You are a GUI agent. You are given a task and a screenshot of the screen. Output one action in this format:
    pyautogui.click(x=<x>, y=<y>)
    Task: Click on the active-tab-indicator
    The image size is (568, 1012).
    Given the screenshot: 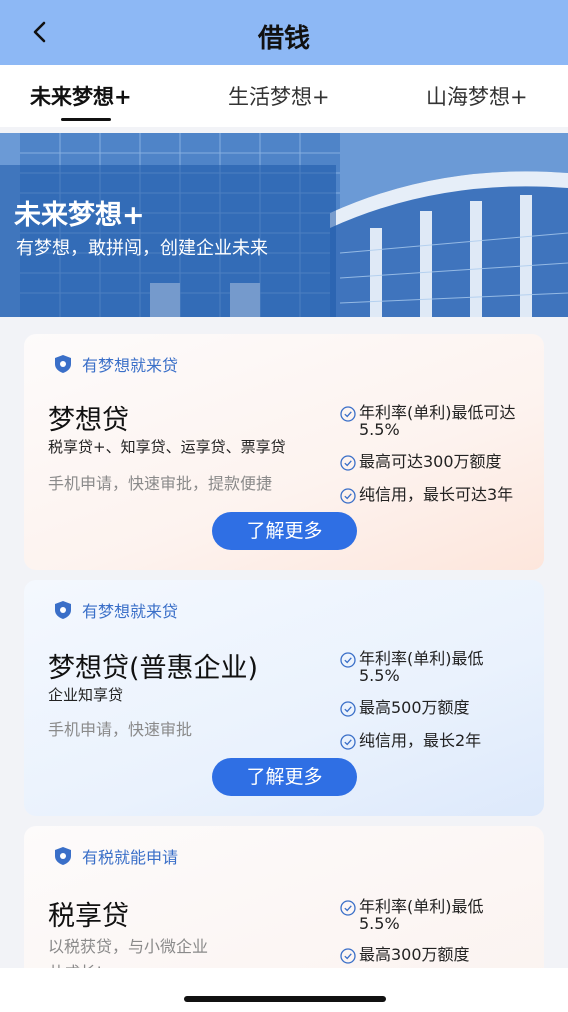 What is the action you would take?
    pyautogui.click(x=86, y=119)
    